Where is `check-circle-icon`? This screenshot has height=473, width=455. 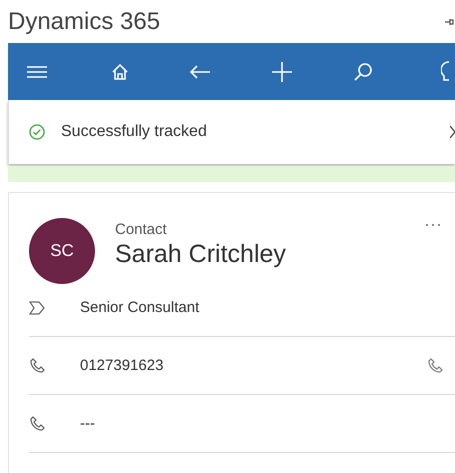 check-circle-icon is located at coordinates (37, 132).